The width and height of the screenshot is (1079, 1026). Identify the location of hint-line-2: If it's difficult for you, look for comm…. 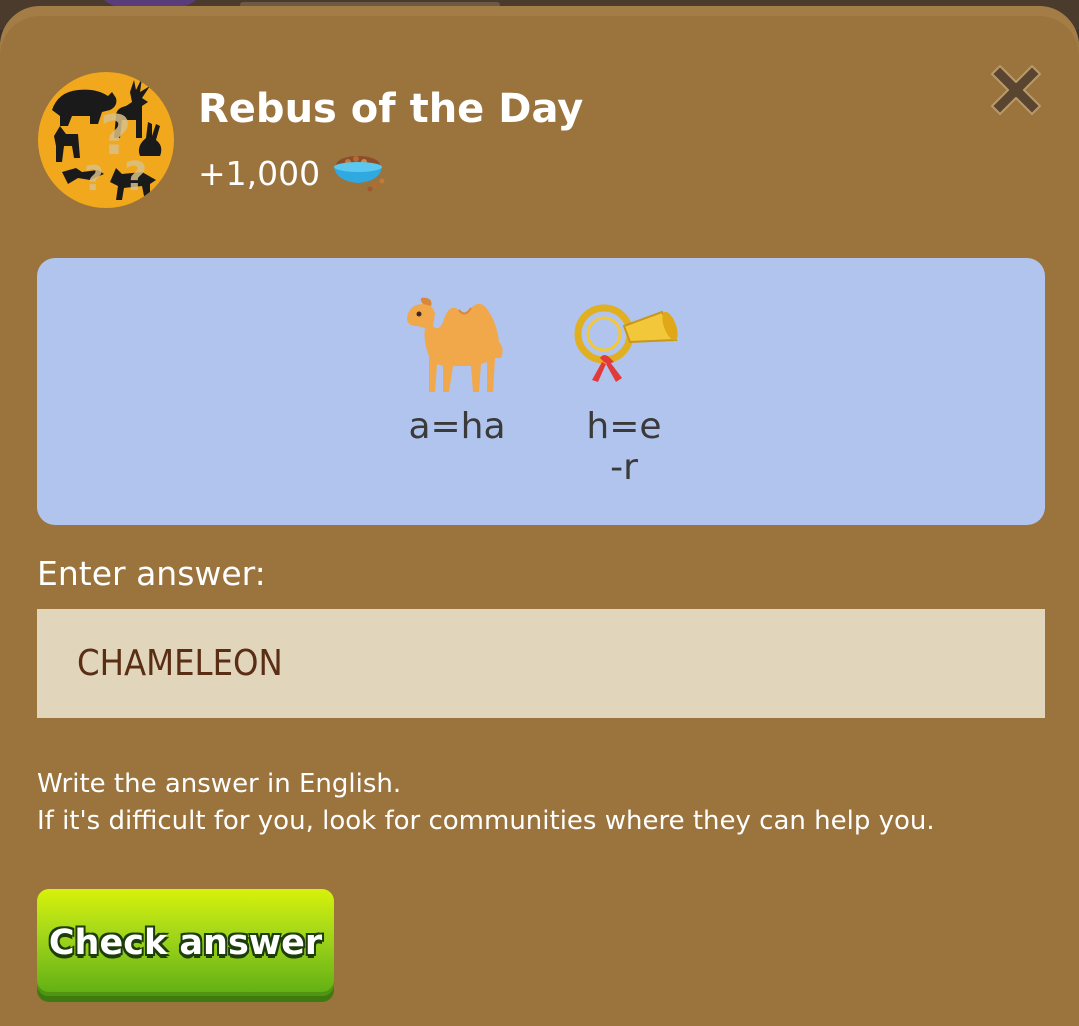
(486, 821).